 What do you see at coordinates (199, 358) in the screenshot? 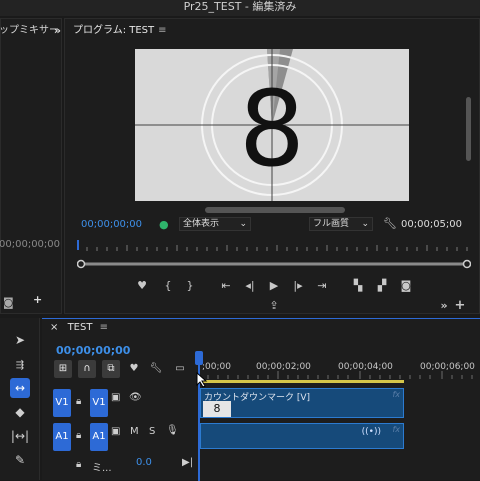
I see `playhead-handle` at bounding box center [199, 358].